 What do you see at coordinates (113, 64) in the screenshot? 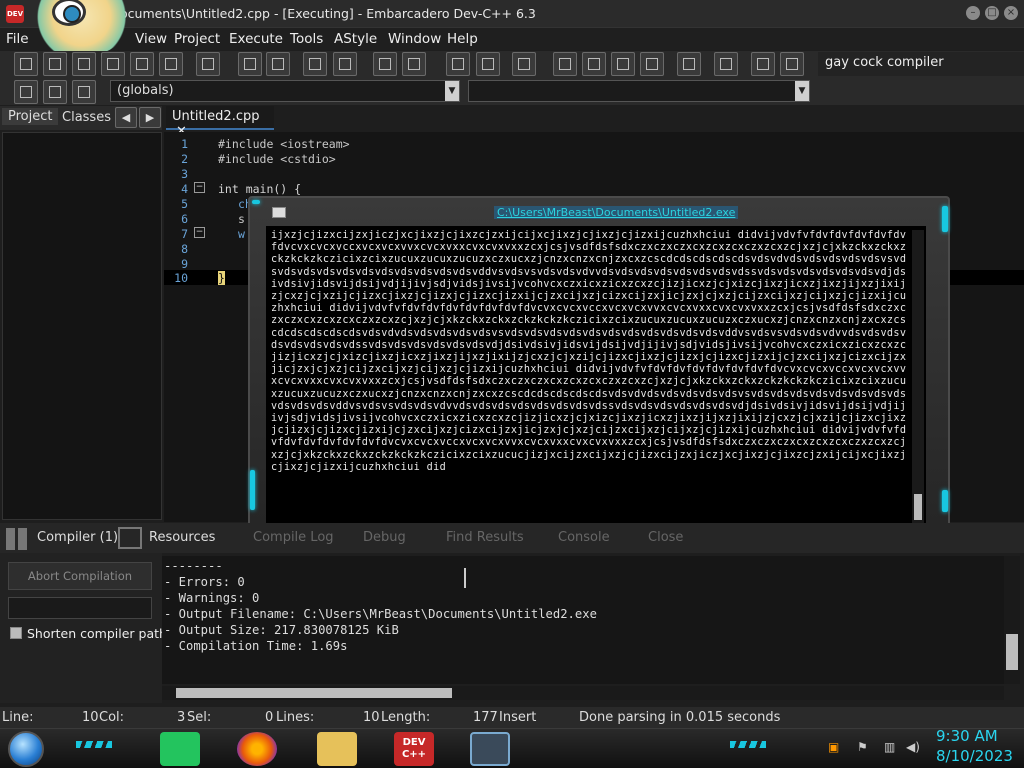
I see `save-all-icon` at bounding box center [113, 64].